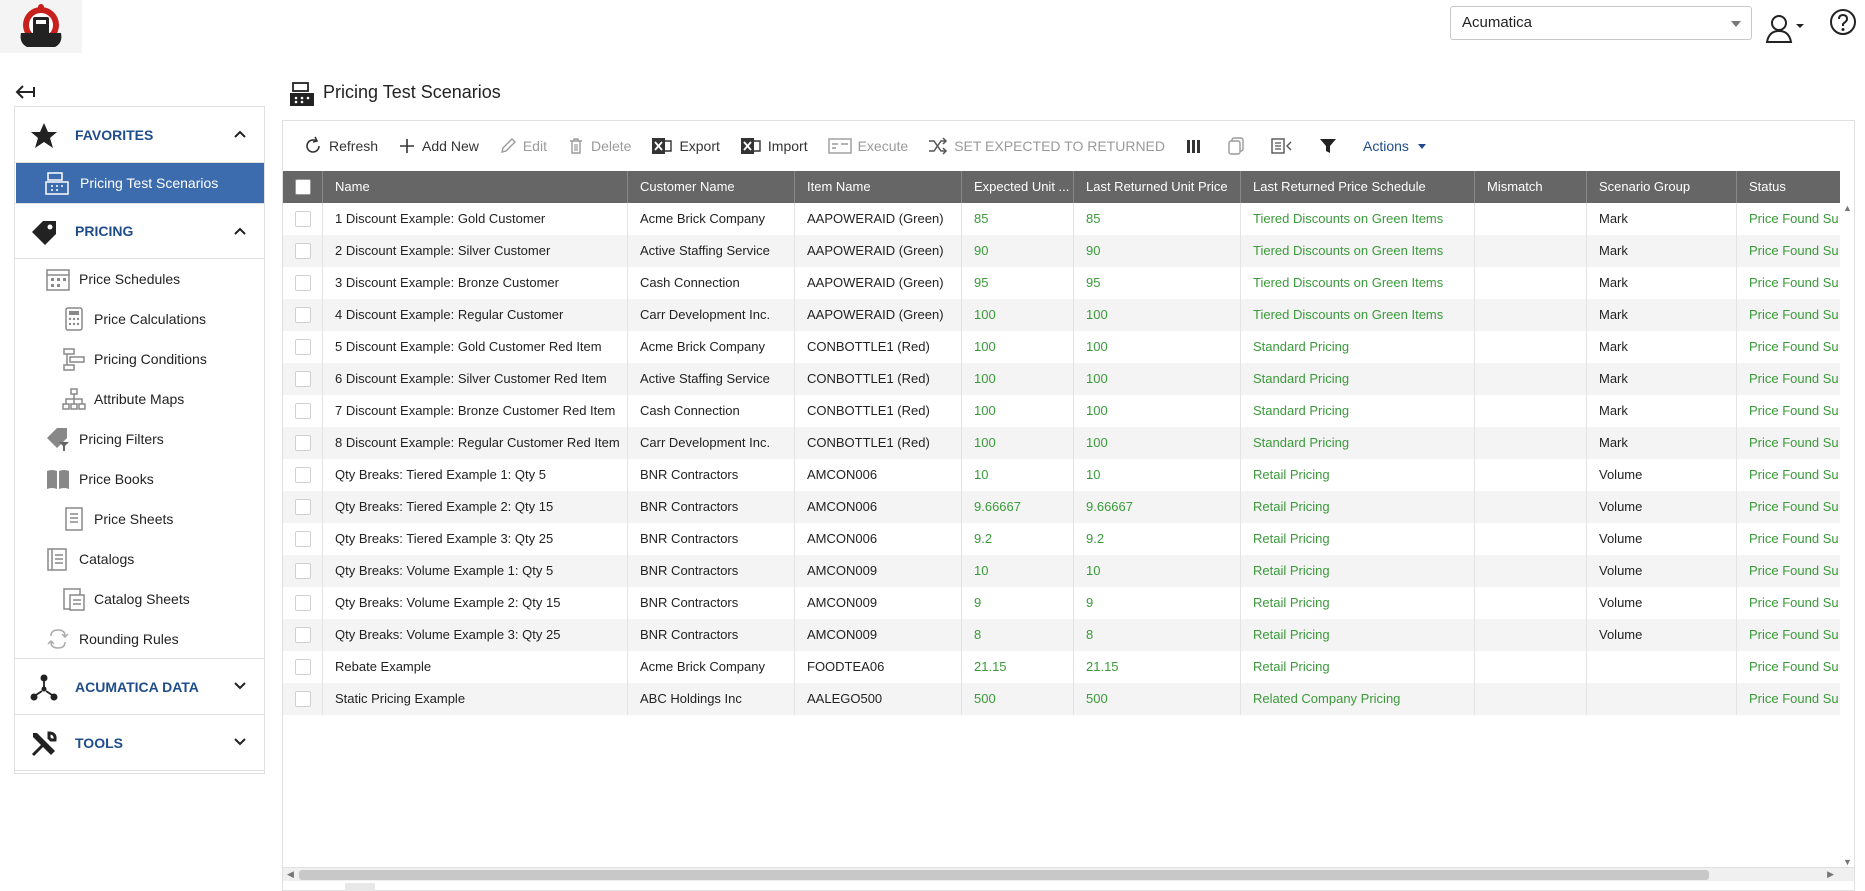  I want to click on sidebar-item-price-sheets: Price Sheets, so click(139, 519).